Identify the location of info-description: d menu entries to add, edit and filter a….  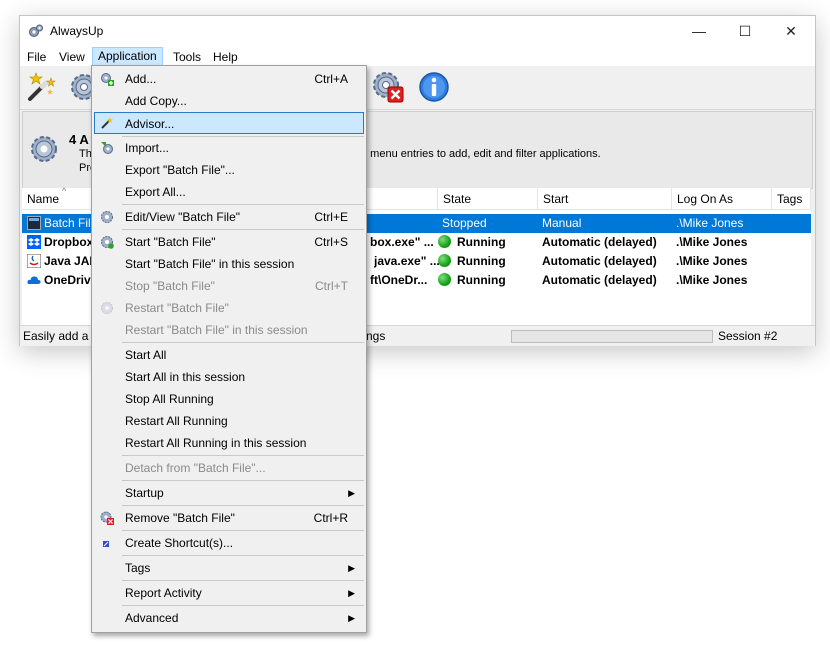
(481, 154).